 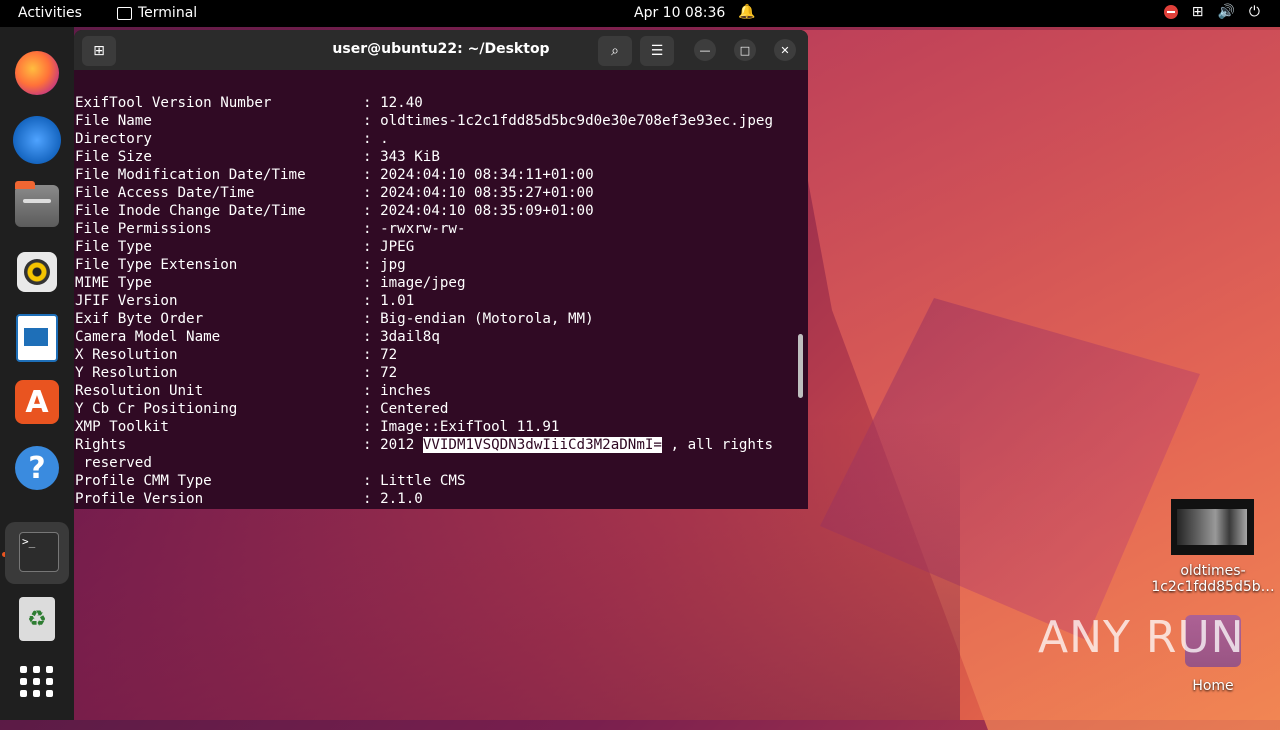 What do you see at coordinates (50, 13) in the screenshot?
I see `activities-button: Activities` at bounding box center [50, 13].